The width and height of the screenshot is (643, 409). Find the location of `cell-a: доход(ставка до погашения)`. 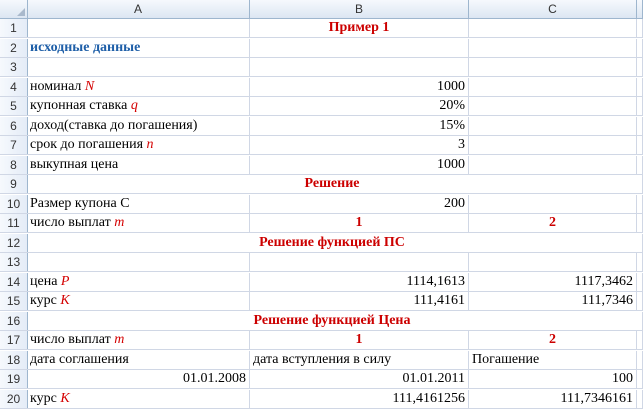

cell-a: доход(ставка до погашения) is located at coordinates (138, 125).